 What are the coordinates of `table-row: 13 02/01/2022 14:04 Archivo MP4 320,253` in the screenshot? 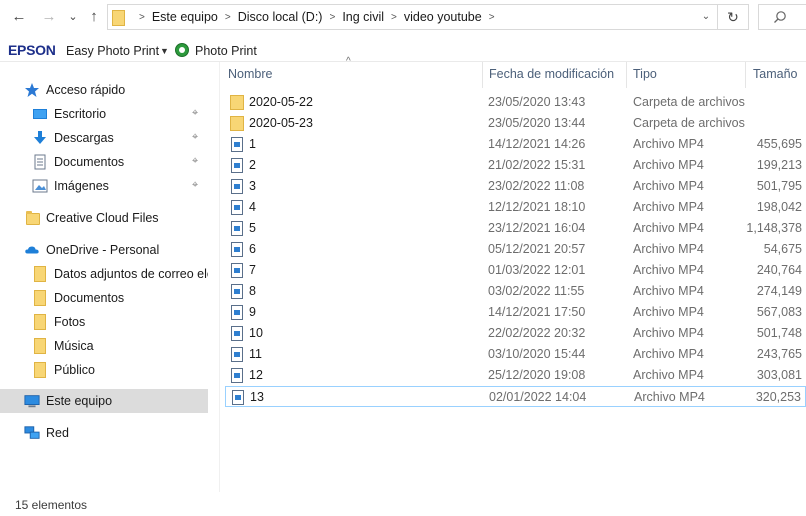 It's located at (515, 396).